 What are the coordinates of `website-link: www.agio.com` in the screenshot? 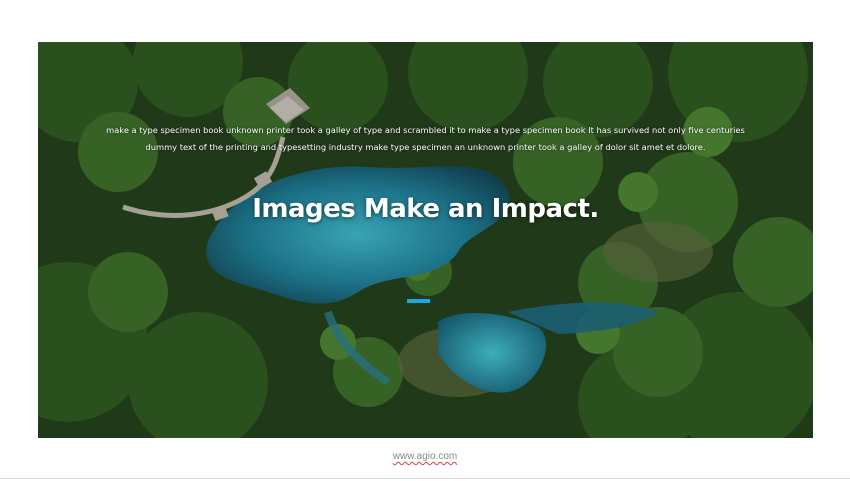 It's located at (425, 456).